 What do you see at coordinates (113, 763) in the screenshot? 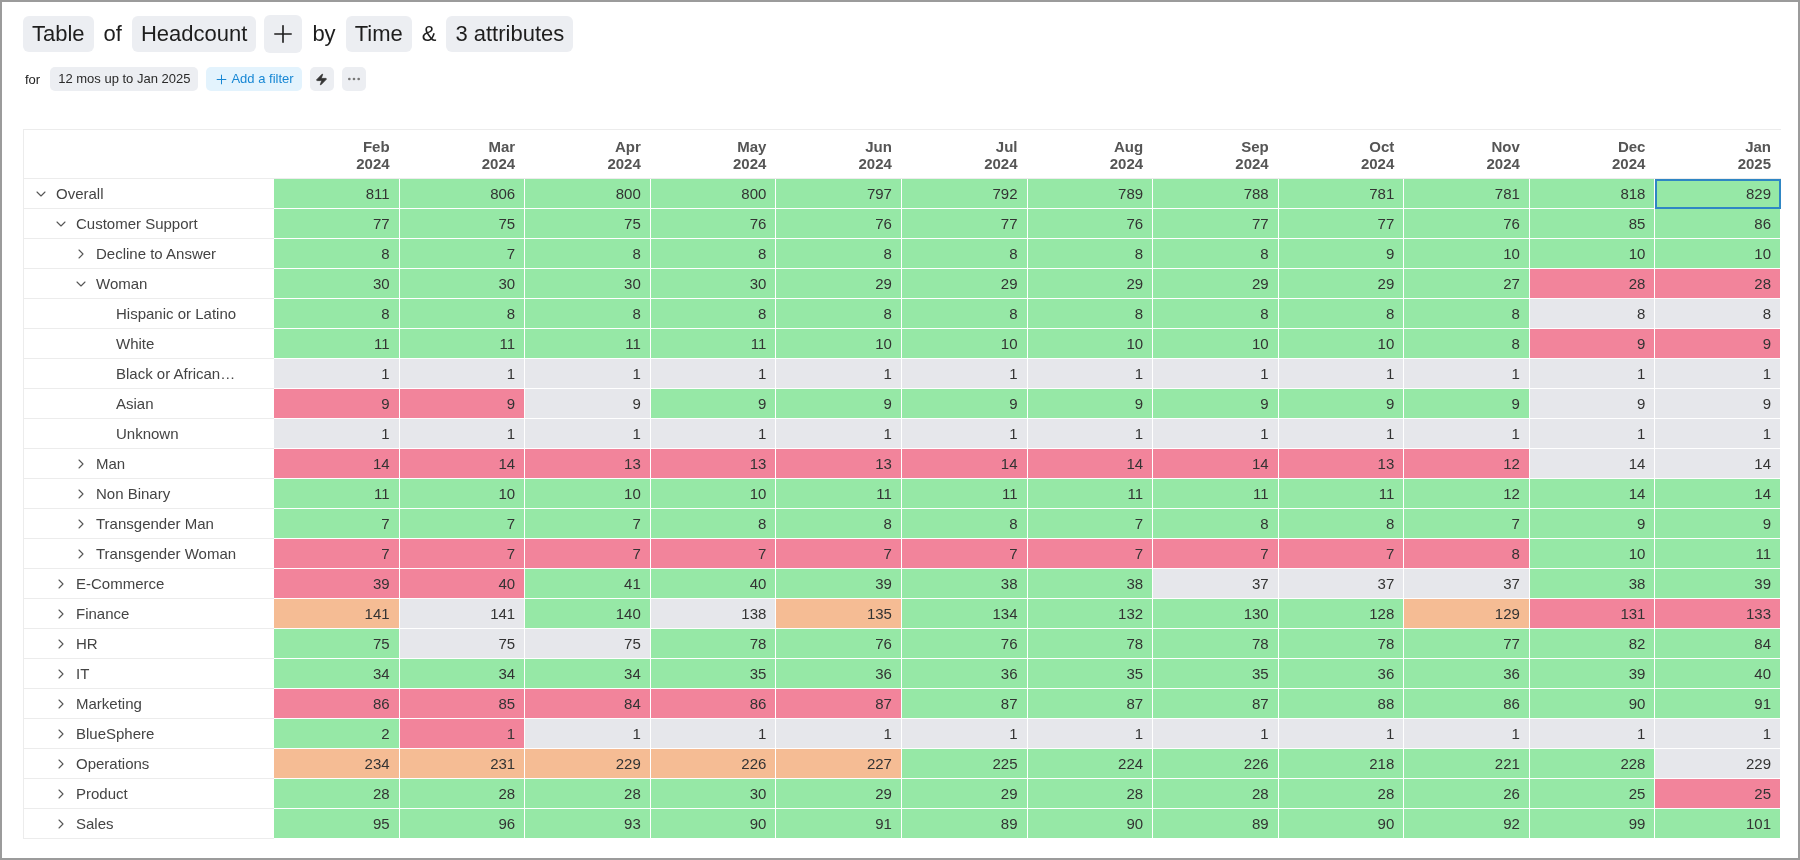
I see `row-label: Operations` at bounding box center [113, 763].